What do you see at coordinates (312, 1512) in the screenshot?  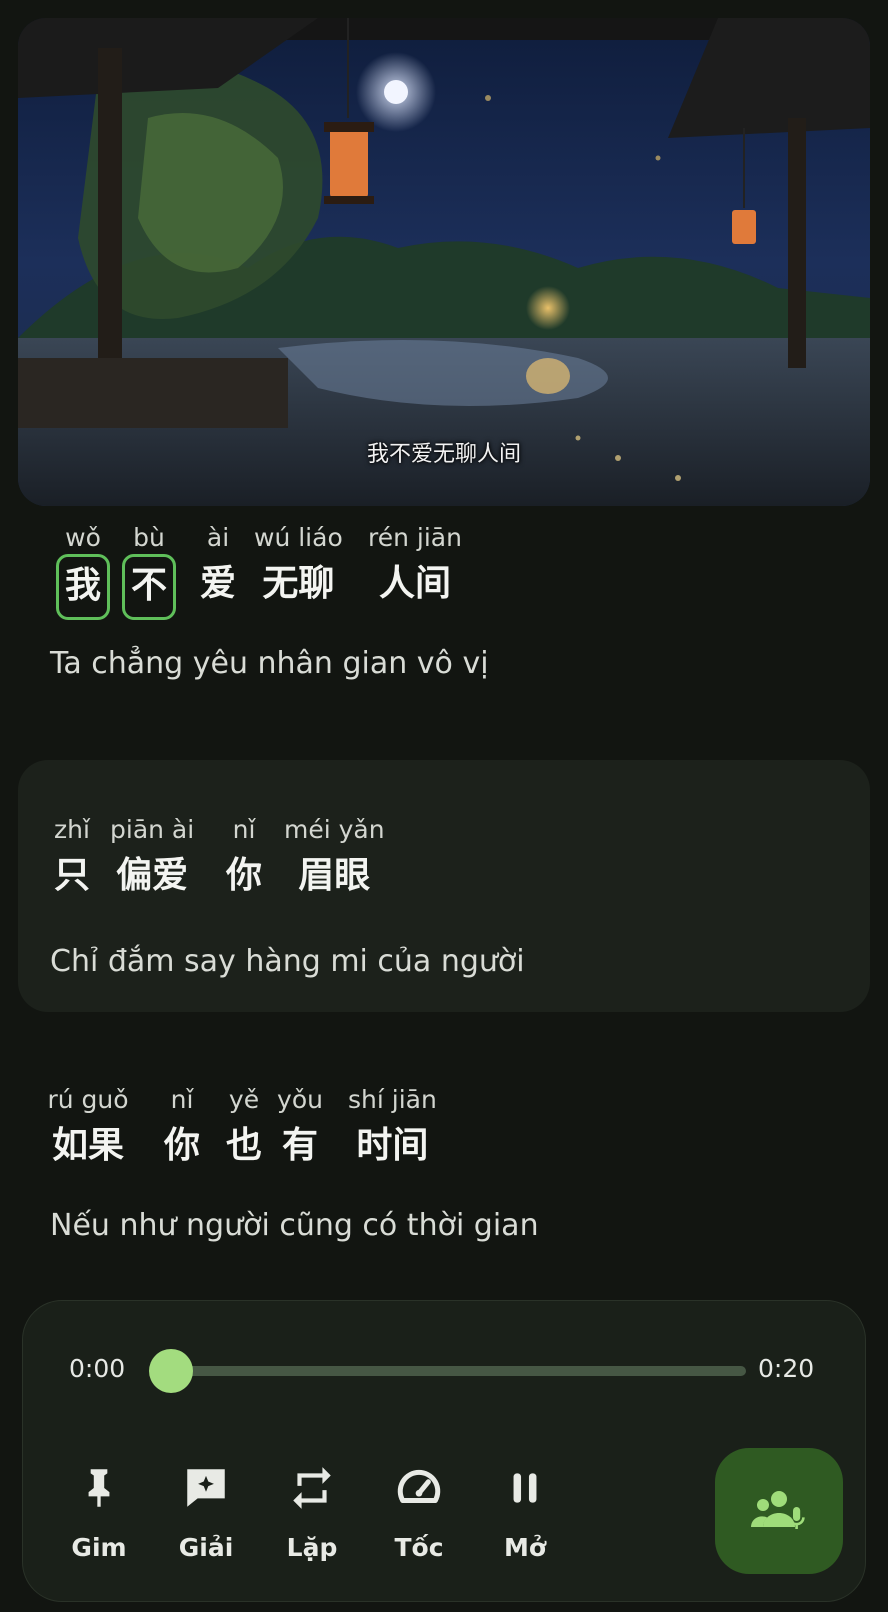 I see `repeat-button: Lặp` at bounding box center [312, 1512].